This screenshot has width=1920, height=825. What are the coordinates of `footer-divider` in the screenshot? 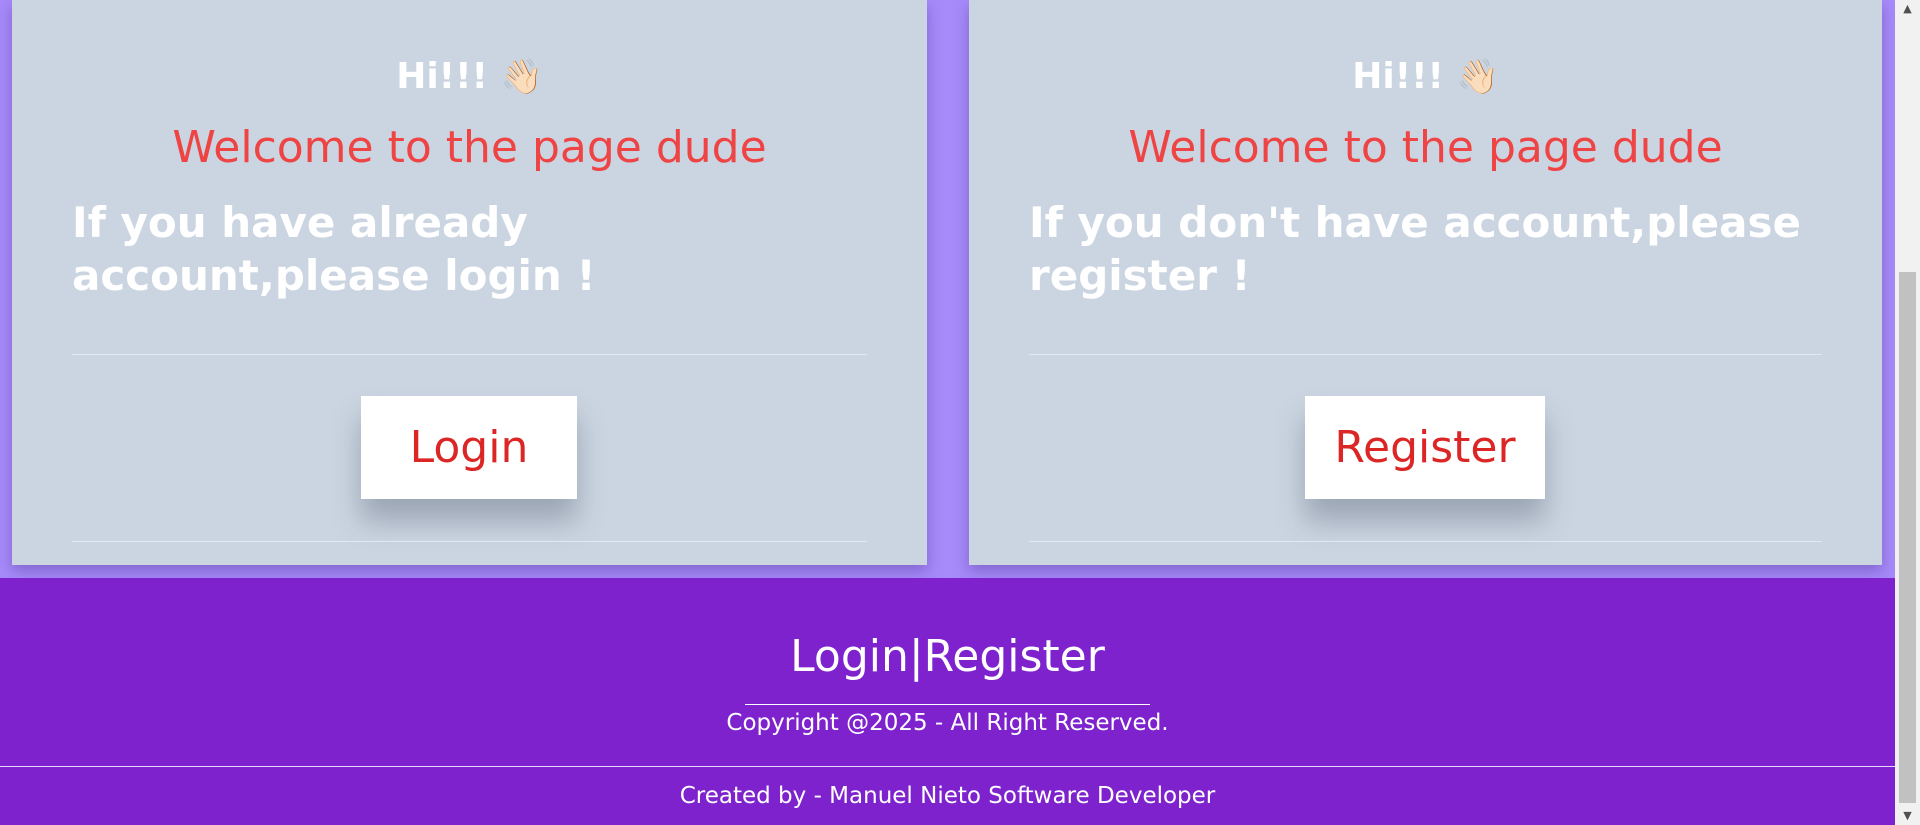 It's located at (947, 766).